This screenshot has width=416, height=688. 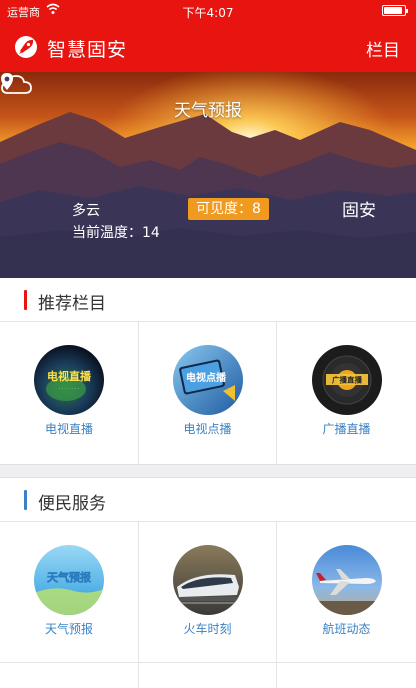 I want to click on grid-item-tv-vod: 电视点播 电视点播, so click(x=208, y=393).